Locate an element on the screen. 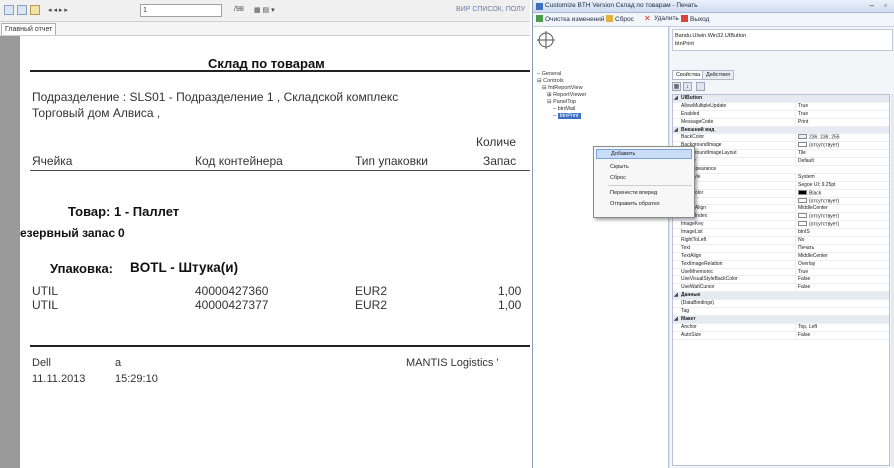 The width and height of the screenshot is (894, 468). property-row: ForeColorBlack is located at coordinates (781, 194).